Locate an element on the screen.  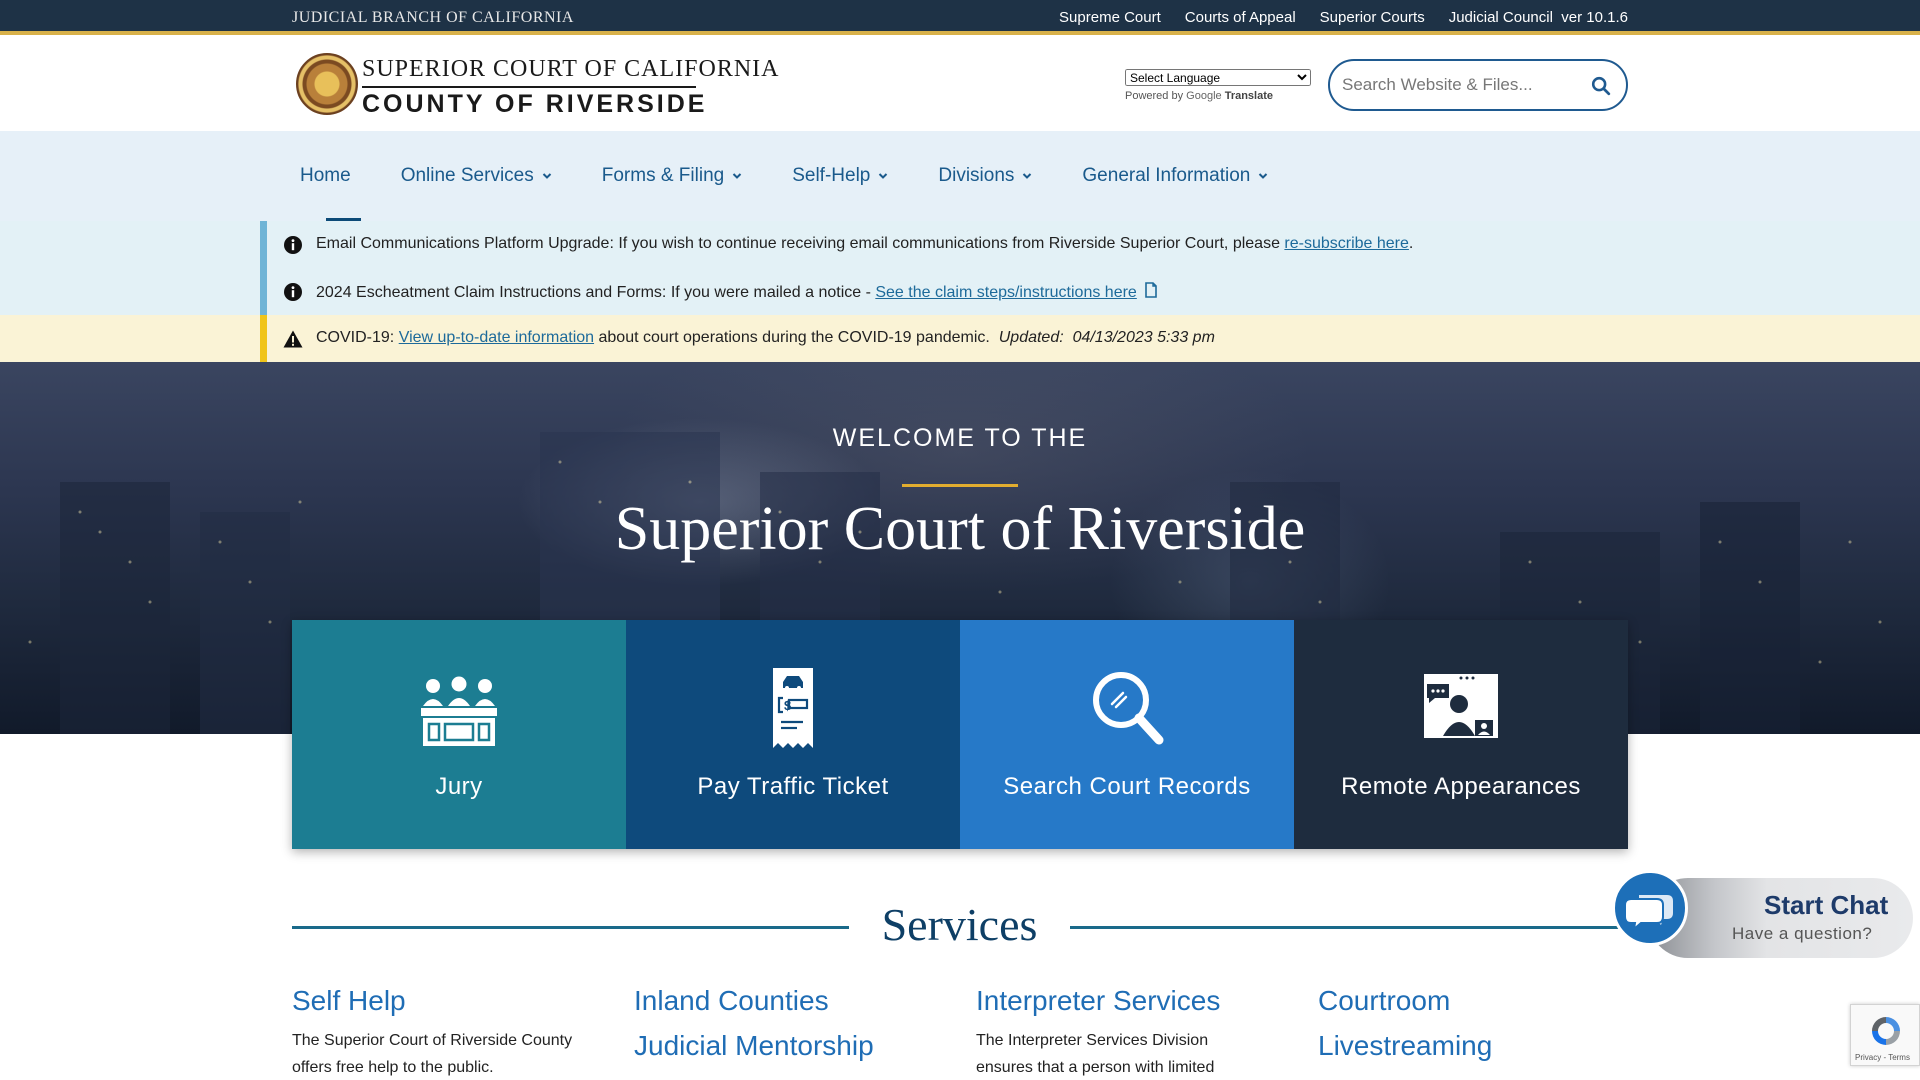
translate-link: Translate is located at coordinates (1249, 96).